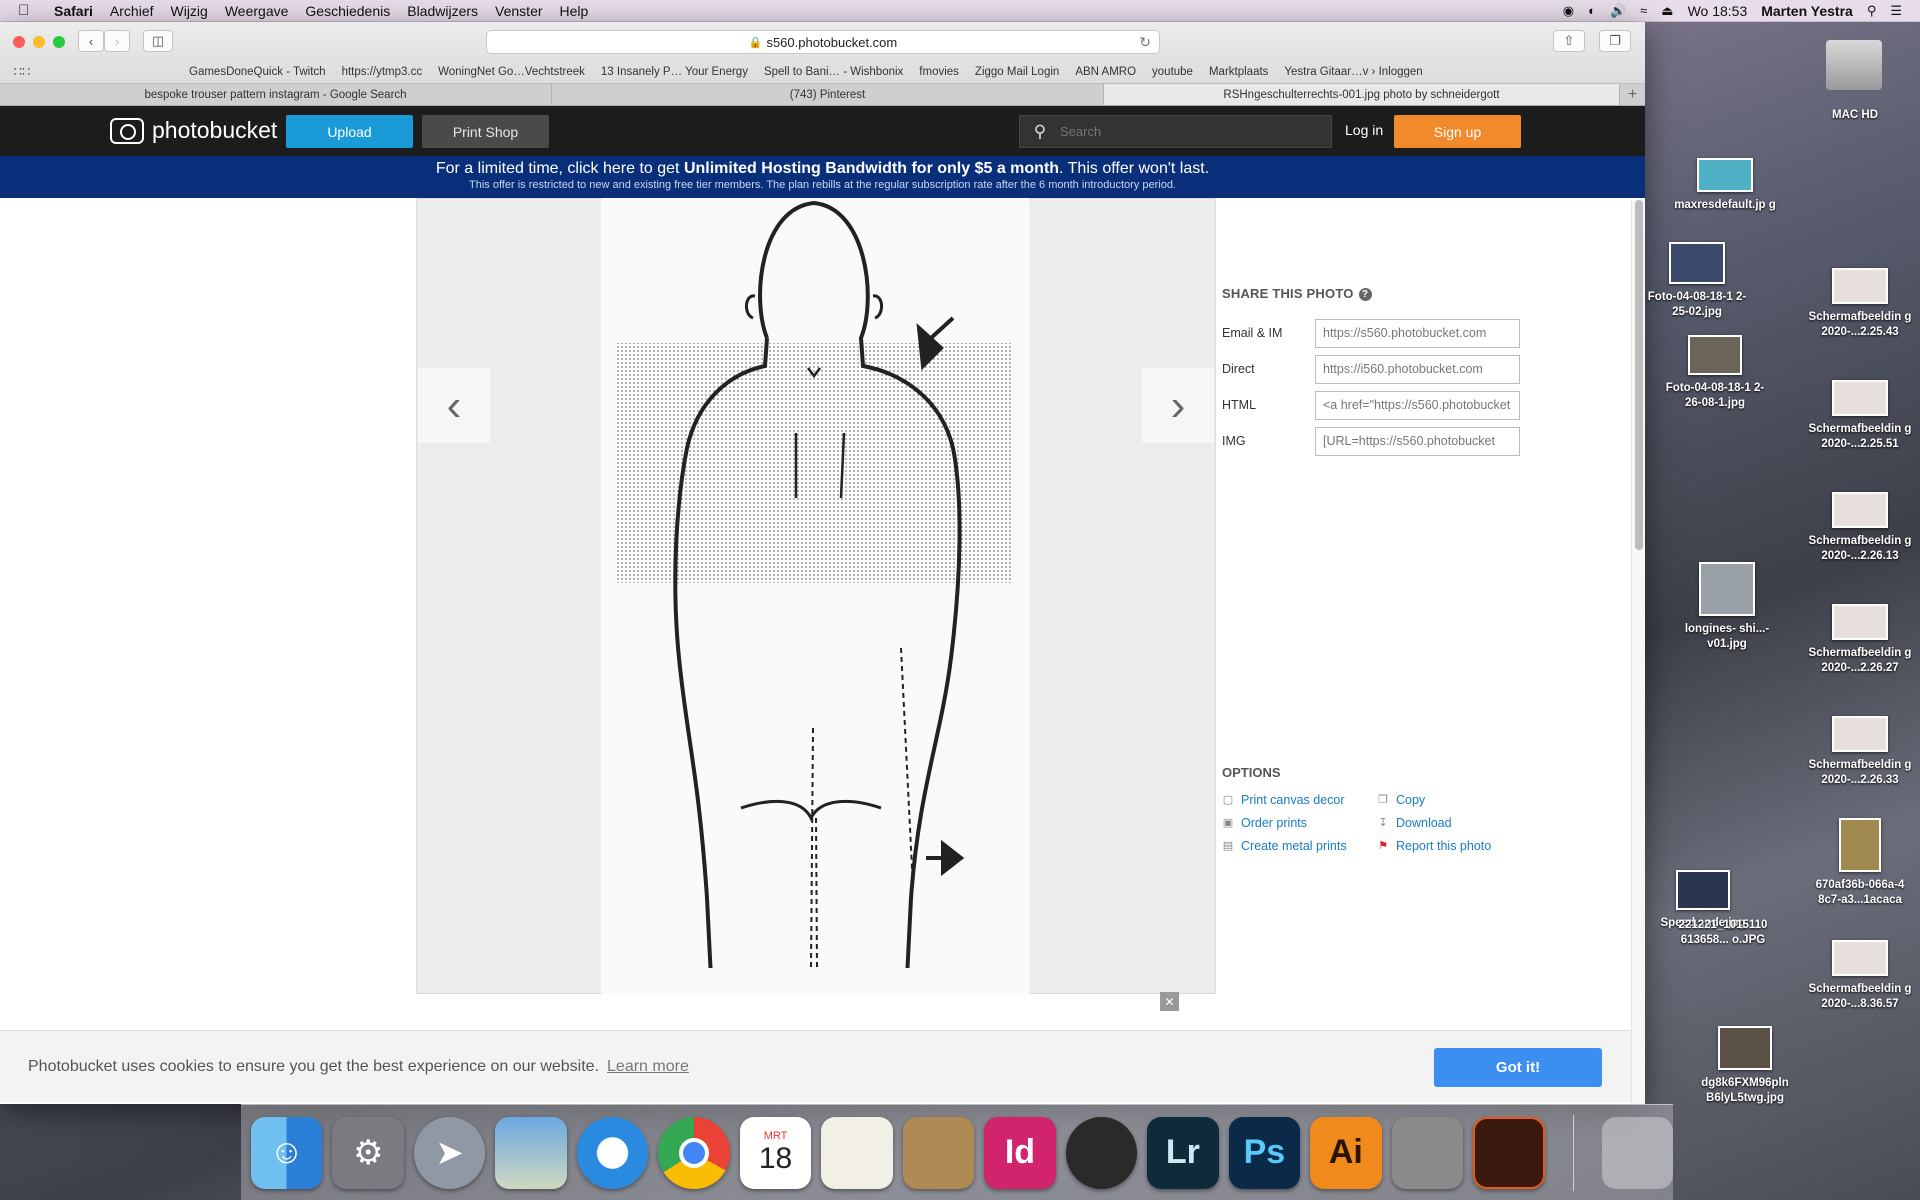 Image resolution: width=1920 pixels, height=1200 pixels. What do you see at coordinates (1457, 131) in the screenshot?
I see `signup-button: Sign up` at bounding box center [1457, 131].